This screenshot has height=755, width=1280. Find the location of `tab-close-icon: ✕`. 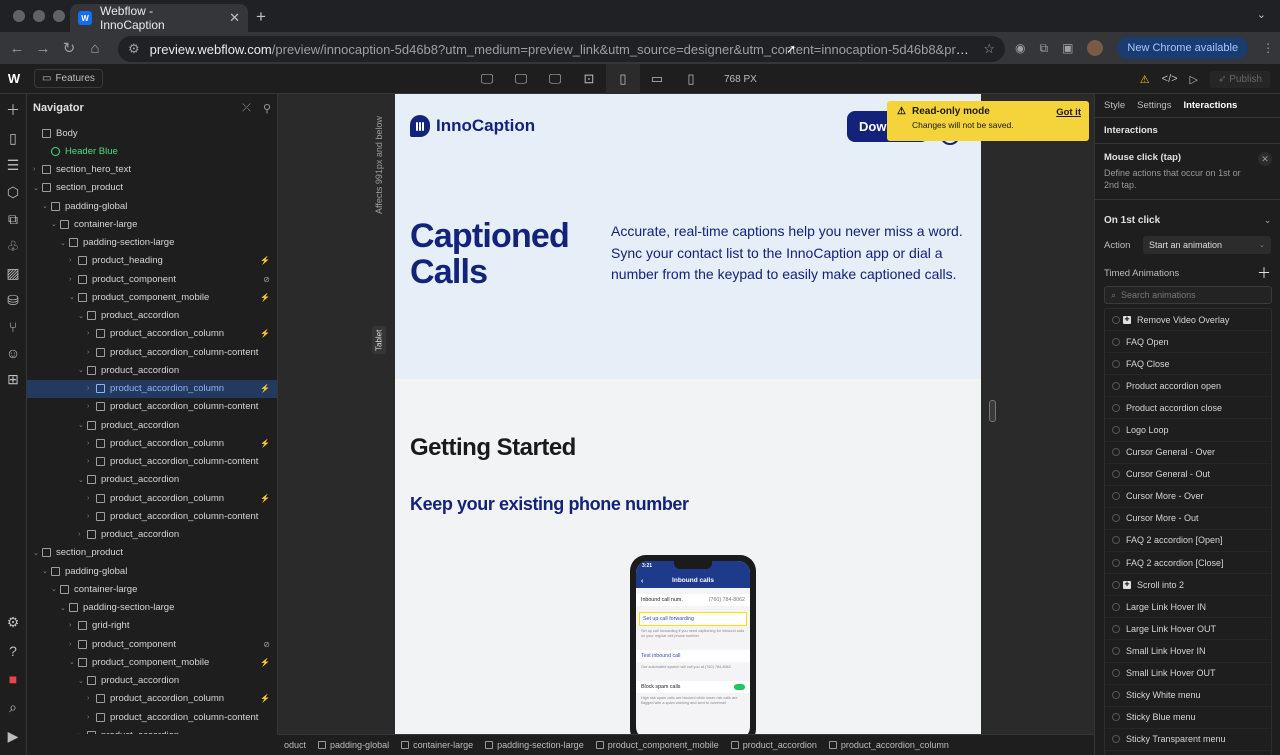

tab-close-icon: ✕ is located at coordinates (234, 18).